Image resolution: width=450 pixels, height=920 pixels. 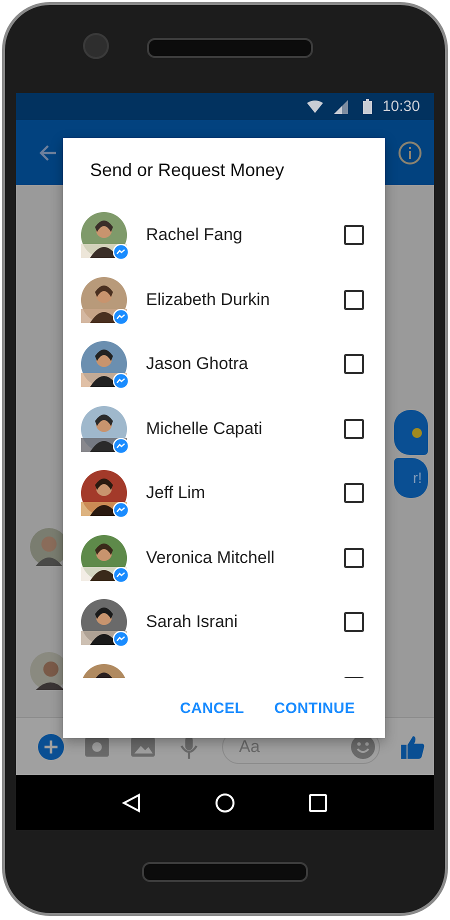 What do you see at coordinates (318, 802) in the screenshot?
I see `recent-apps-icon` at bounding box center [318, 802].